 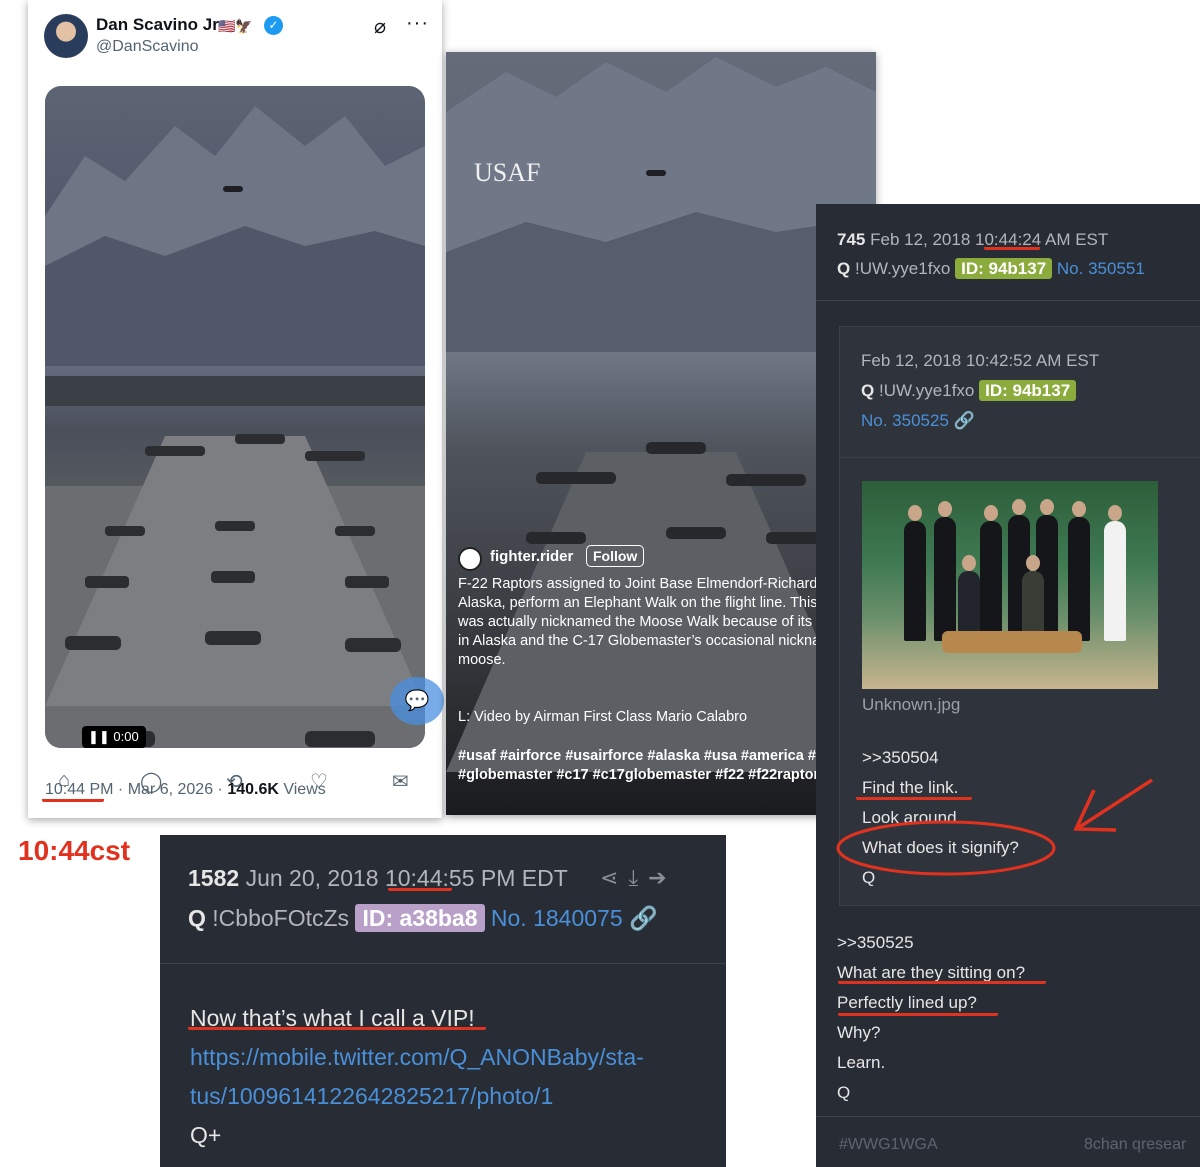 I want to click on red-circle, so click(x=946, y=848).